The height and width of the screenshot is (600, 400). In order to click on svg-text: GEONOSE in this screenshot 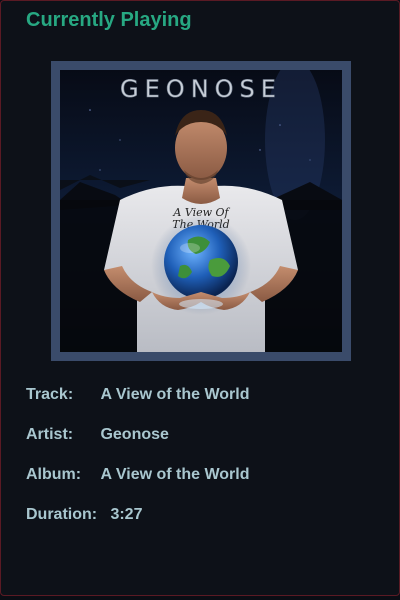, I will do `click(201, 89)`.